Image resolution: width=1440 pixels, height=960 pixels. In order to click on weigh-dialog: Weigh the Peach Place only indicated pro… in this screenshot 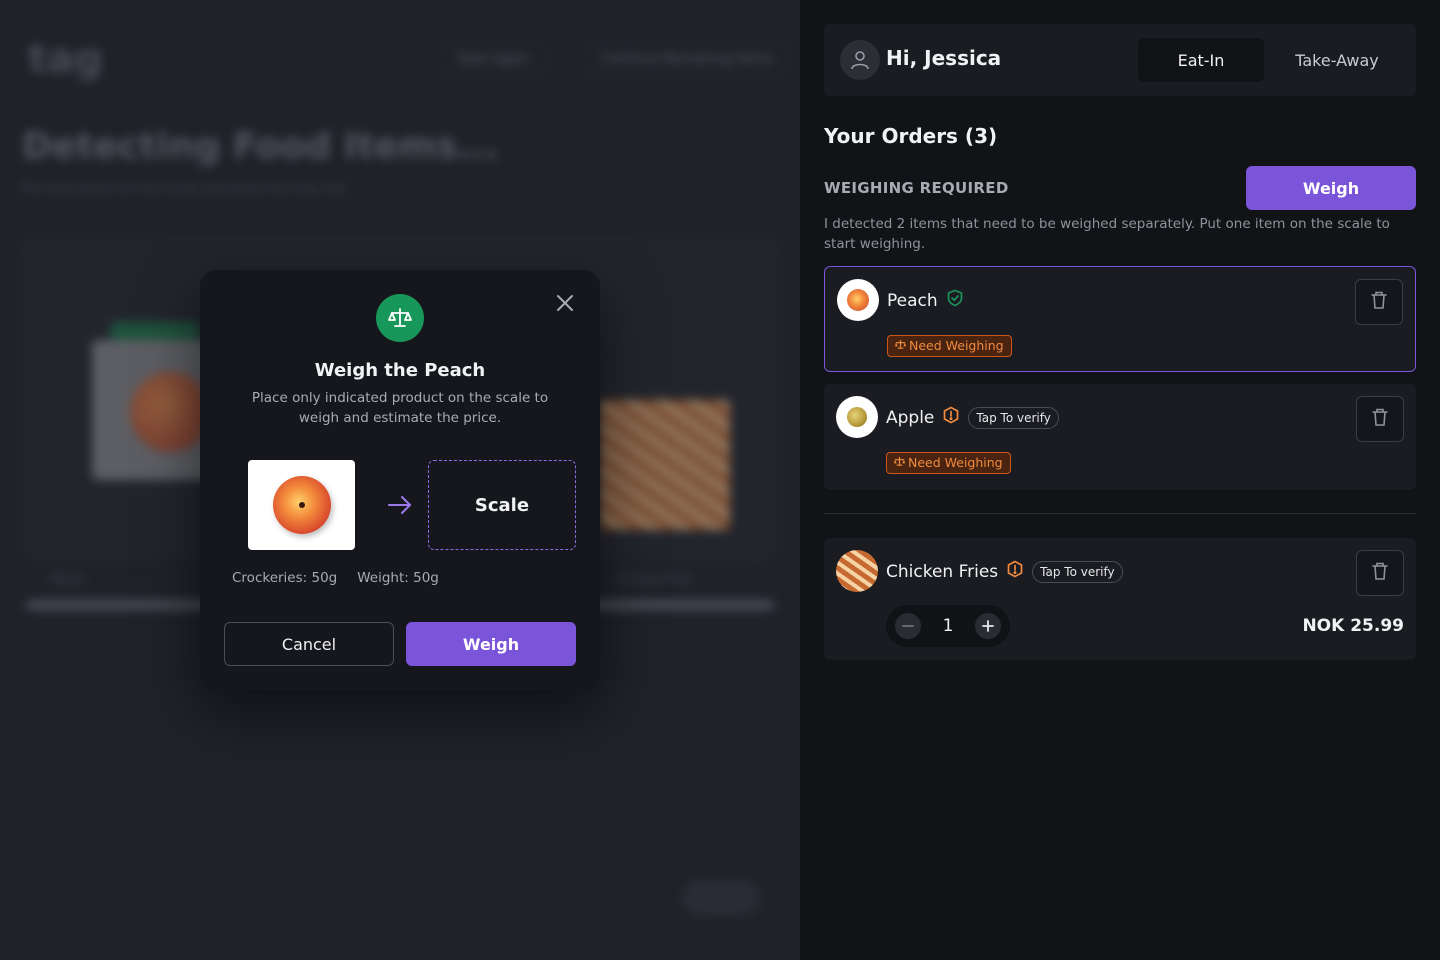, I will do `click(400, 480)`.